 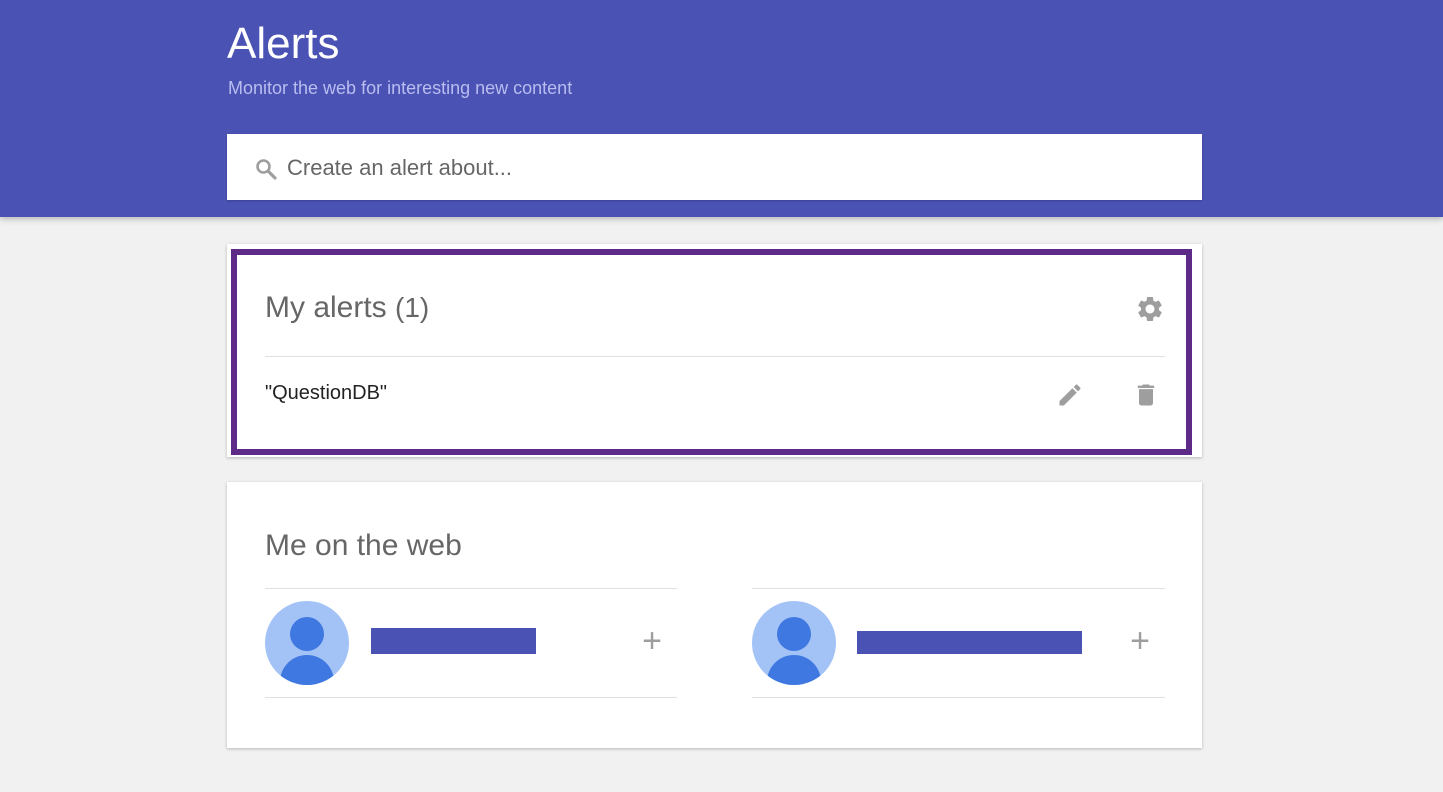 I want to click on trash-icon, so click(x=1146, y=395).